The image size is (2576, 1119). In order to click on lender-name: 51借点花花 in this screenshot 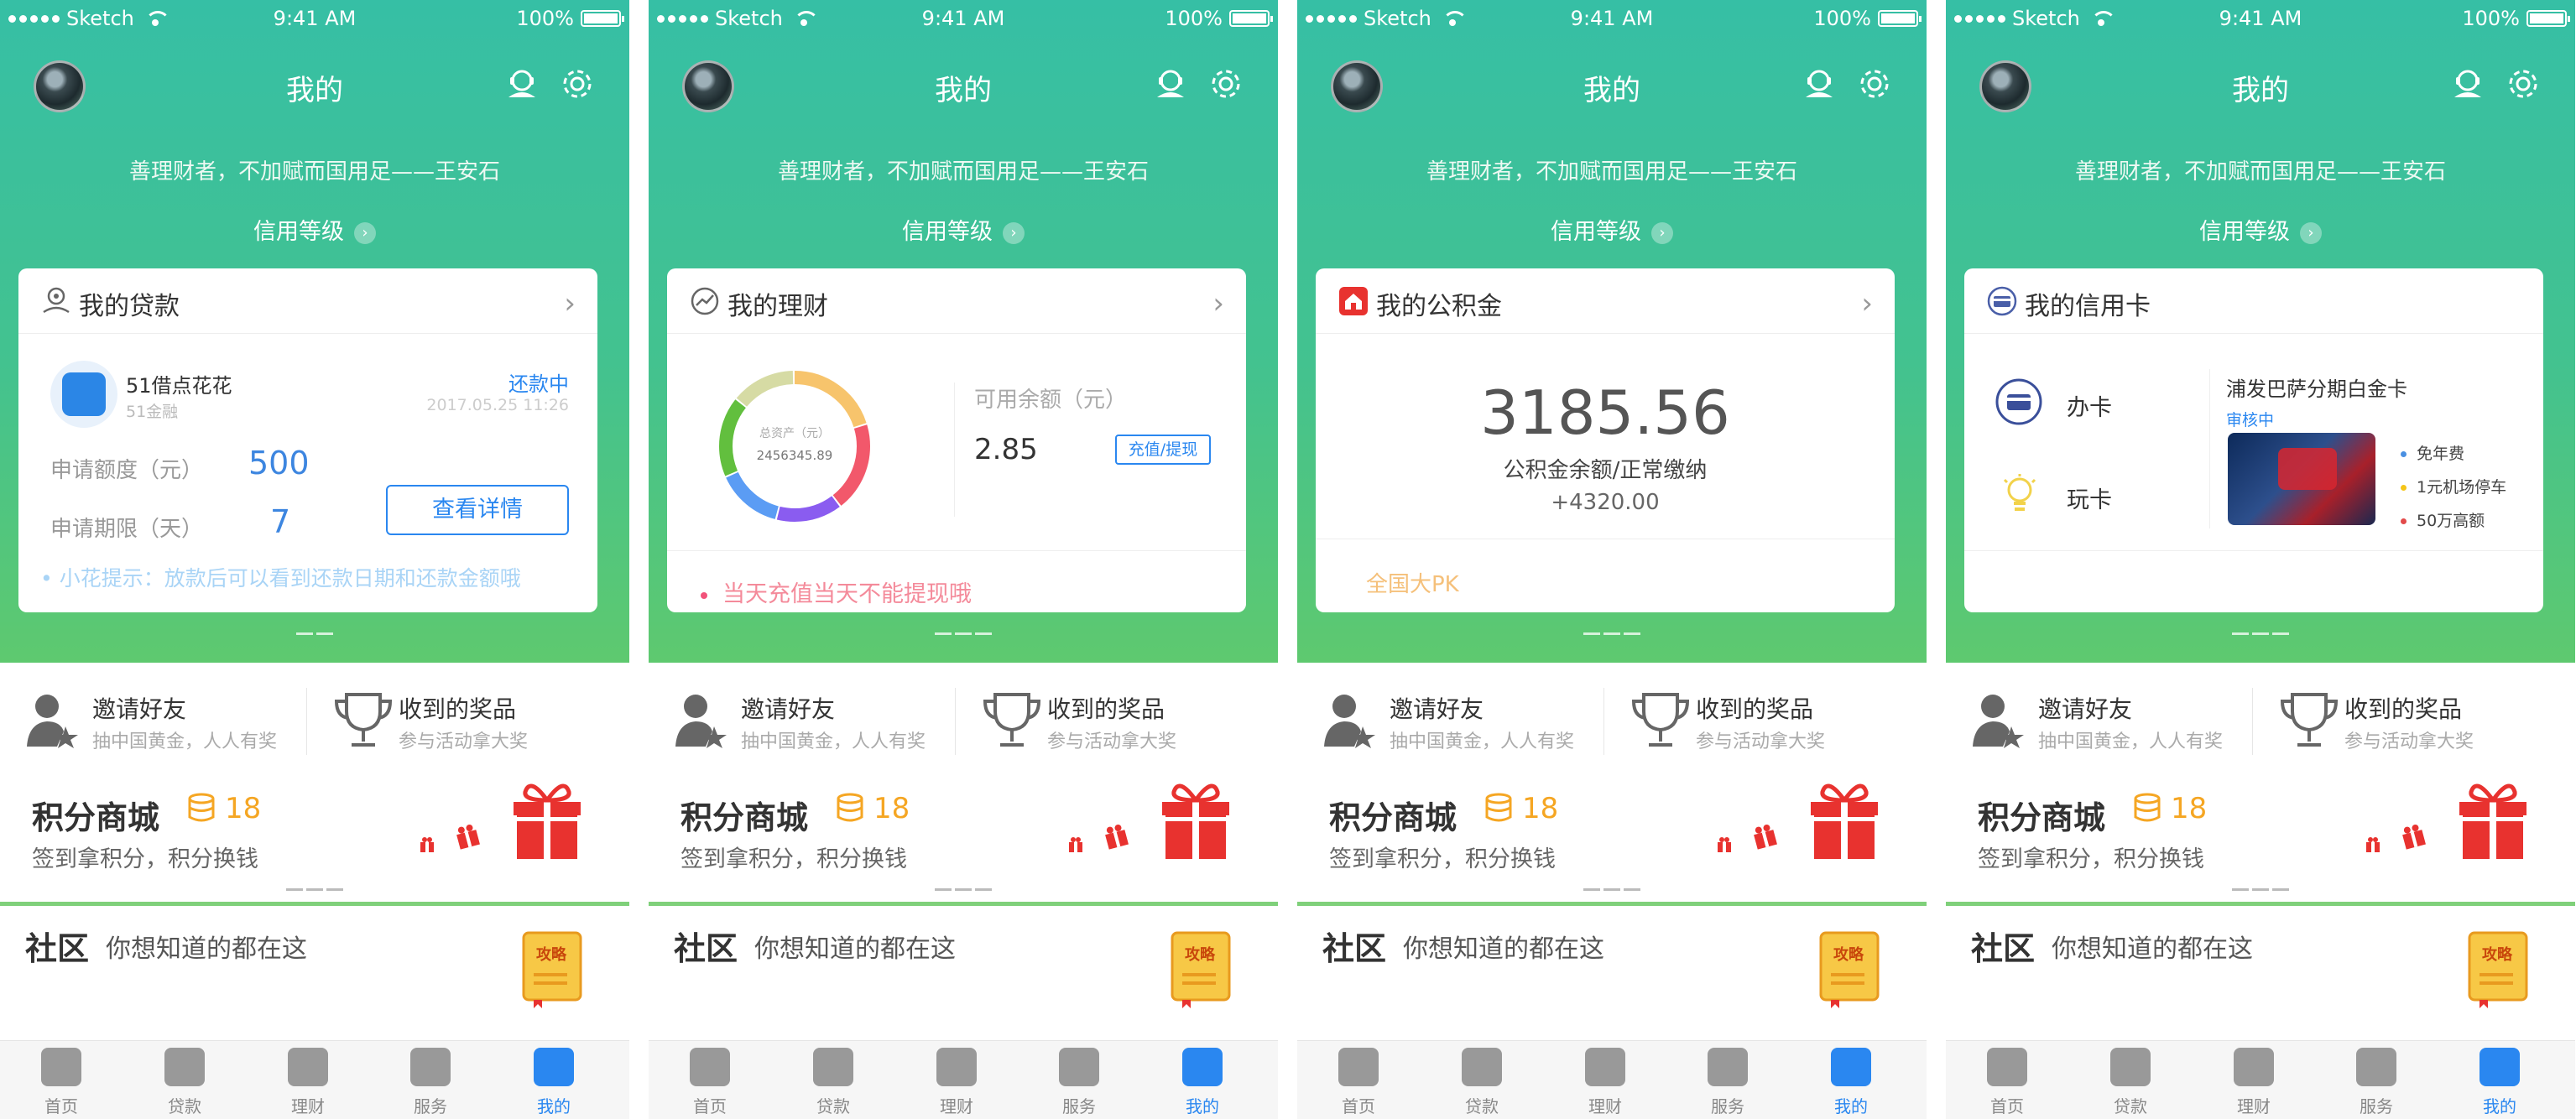, I will do `click(179, 386)`.